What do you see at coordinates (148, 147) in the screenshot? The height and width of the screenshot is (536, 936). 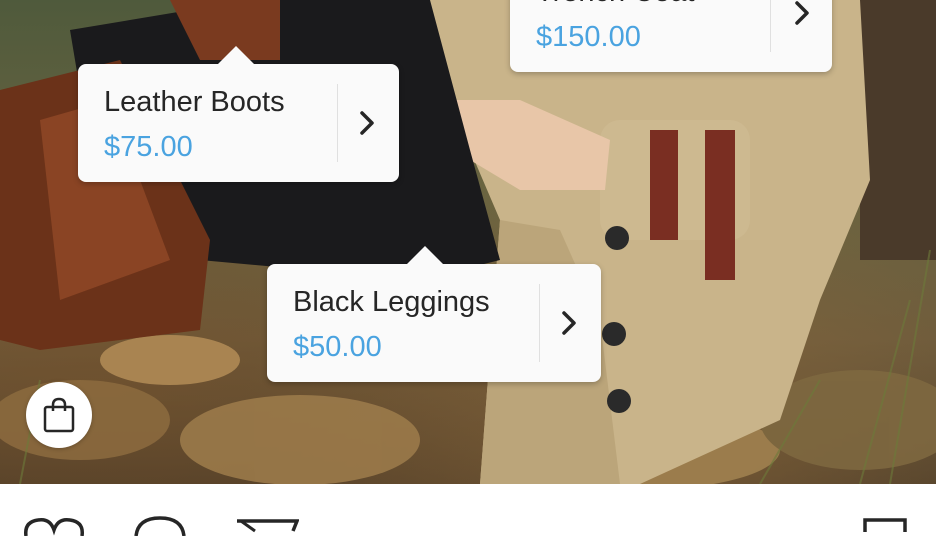 I see `product-price: $75.00` at bounding box center [148, 147].